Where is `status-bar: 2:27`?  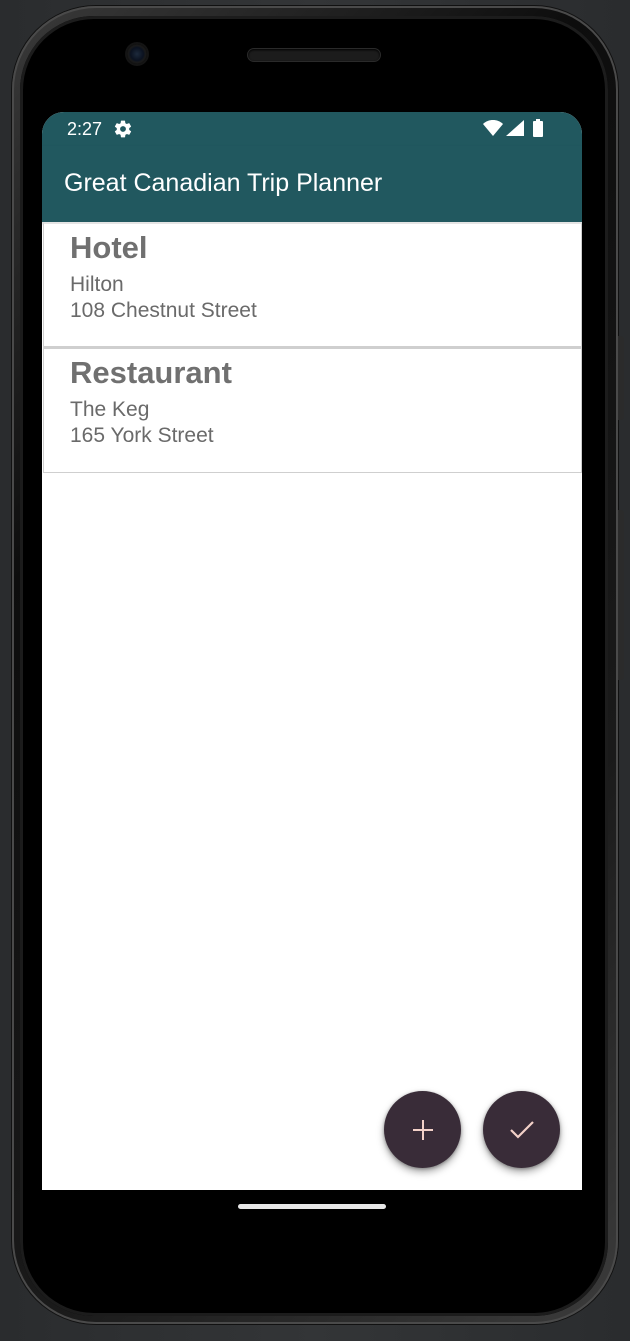
status-bar: 2:27 is located at coordinates (312, 129).